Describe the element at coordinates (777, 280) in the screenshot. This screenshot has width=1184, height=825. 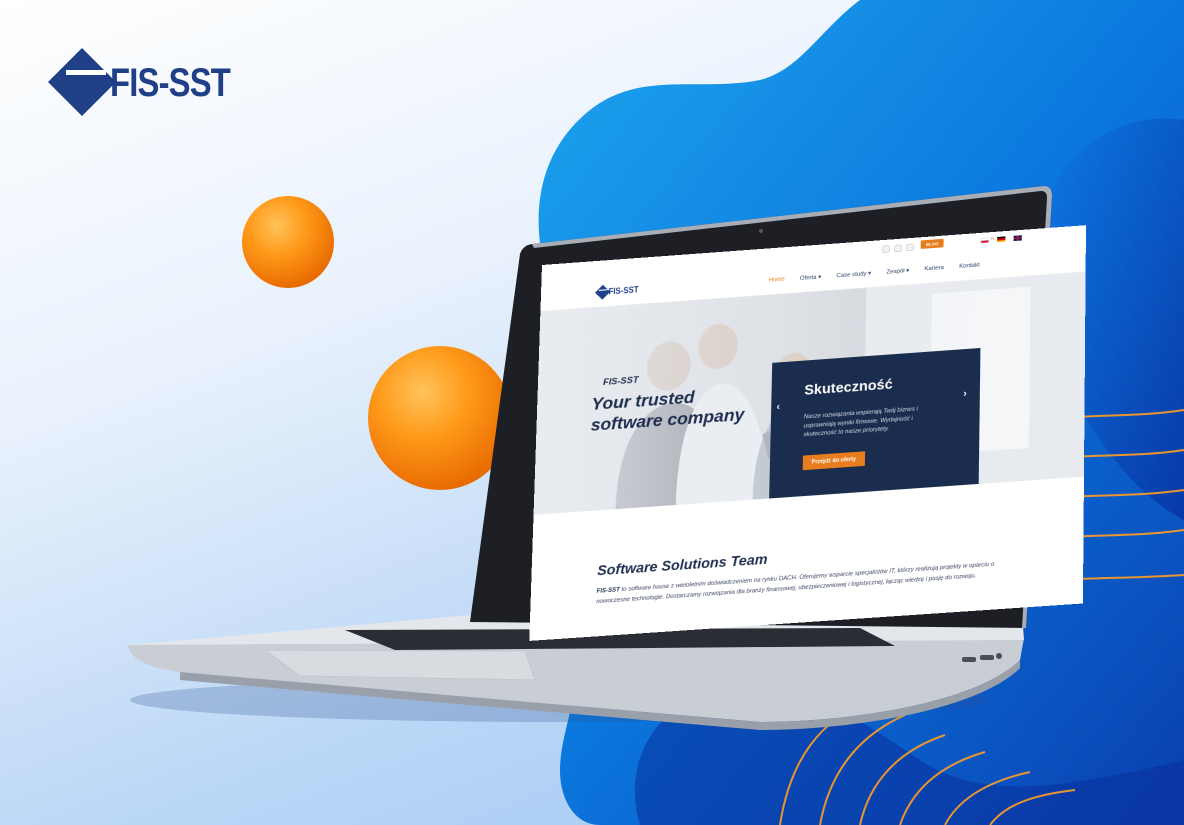
I see `nav-link-home: Home` at that location.